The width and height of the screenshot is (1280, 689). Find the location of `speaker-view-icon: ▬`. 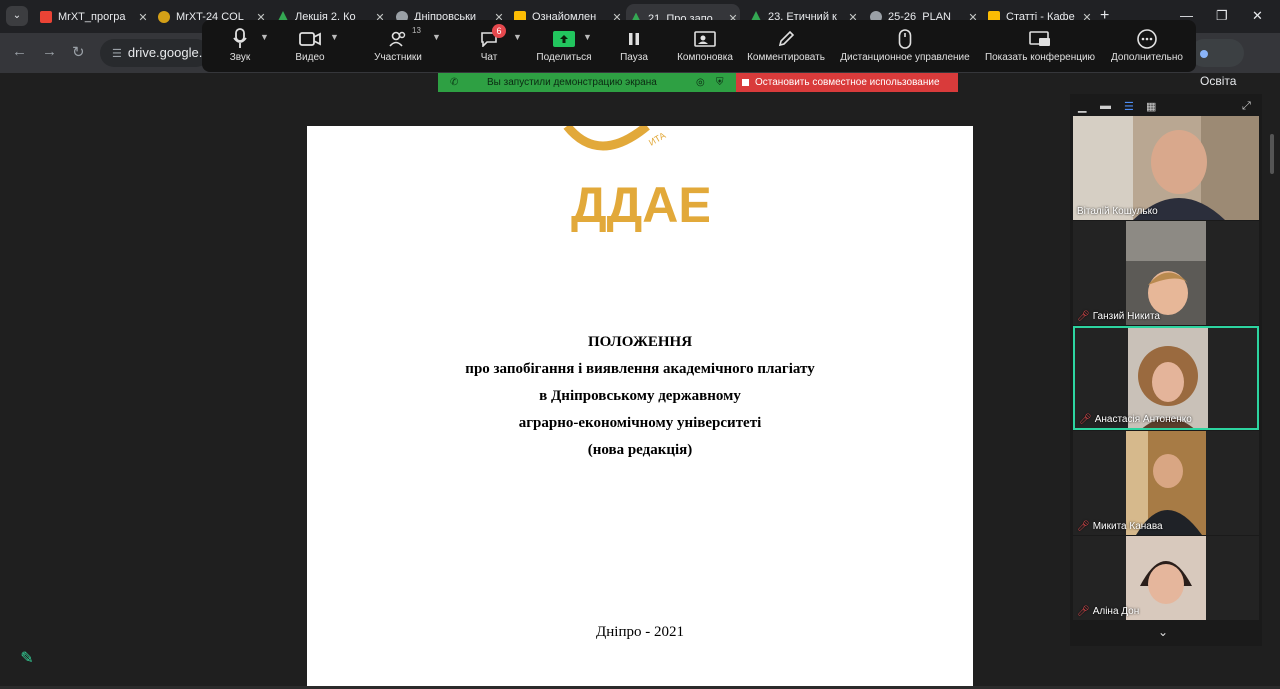

speaker-view-icon: ▬ is located at coordinates (1105, 106).